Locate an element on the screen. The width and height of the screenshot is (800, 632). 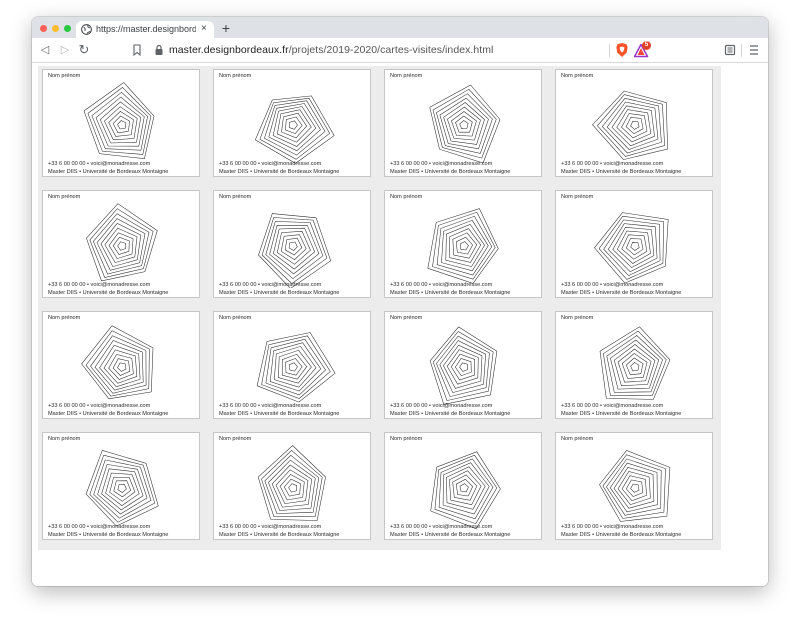
back-button: ◁ is located at coordinates (45, 50).